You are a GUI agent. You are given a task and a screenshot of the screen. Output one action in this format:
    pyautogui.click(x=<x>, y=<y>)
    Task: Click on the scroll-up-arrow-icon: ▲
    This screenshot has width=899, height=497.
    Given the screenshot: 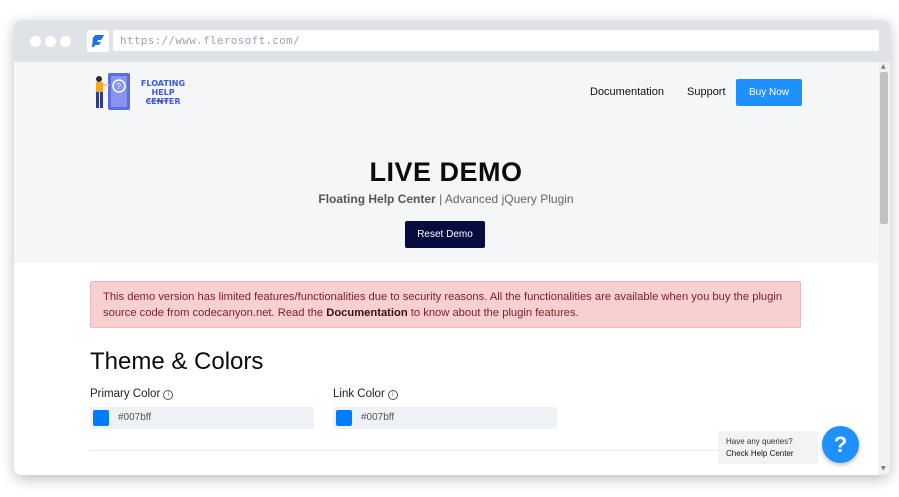 What is the action you would take?
    pyautogui.click(x=883, y=66)
    